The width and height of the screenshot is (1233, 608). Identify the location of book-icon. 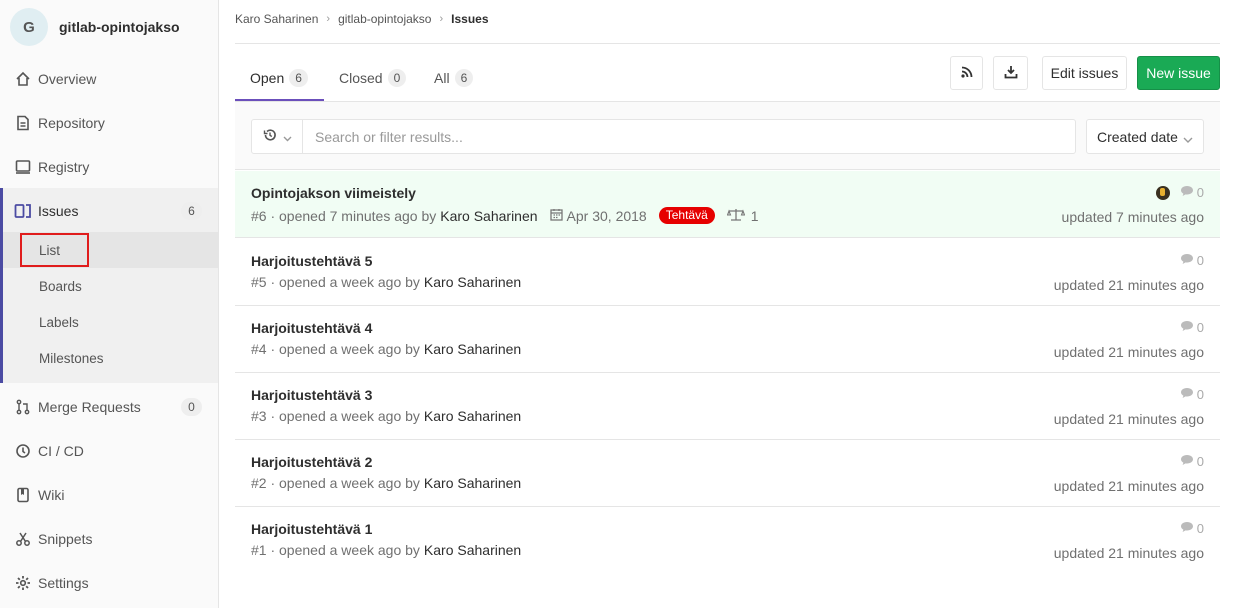
(23, 495).